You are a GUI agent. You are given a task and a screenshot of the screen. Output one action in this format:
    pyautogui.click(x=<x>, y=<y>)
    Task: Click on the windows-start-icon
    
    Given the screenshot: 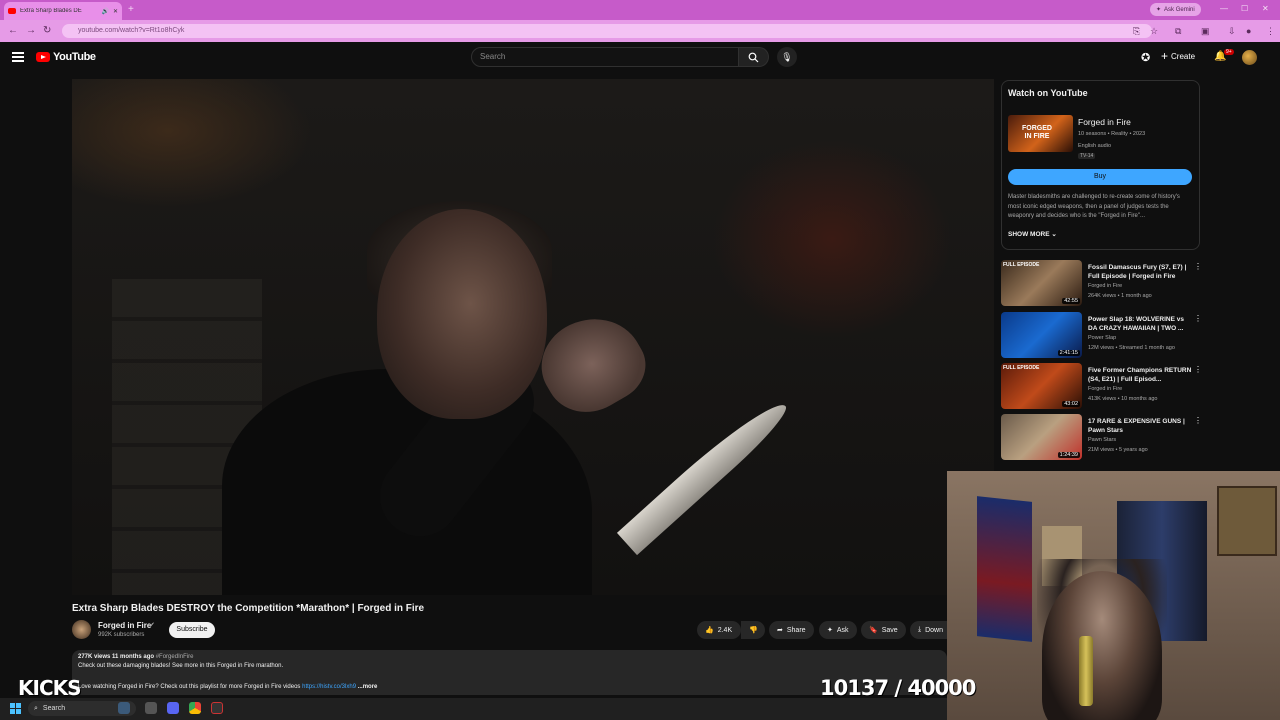 What is the action you would take?
    pyautogui.click(x=15, y=708)
    